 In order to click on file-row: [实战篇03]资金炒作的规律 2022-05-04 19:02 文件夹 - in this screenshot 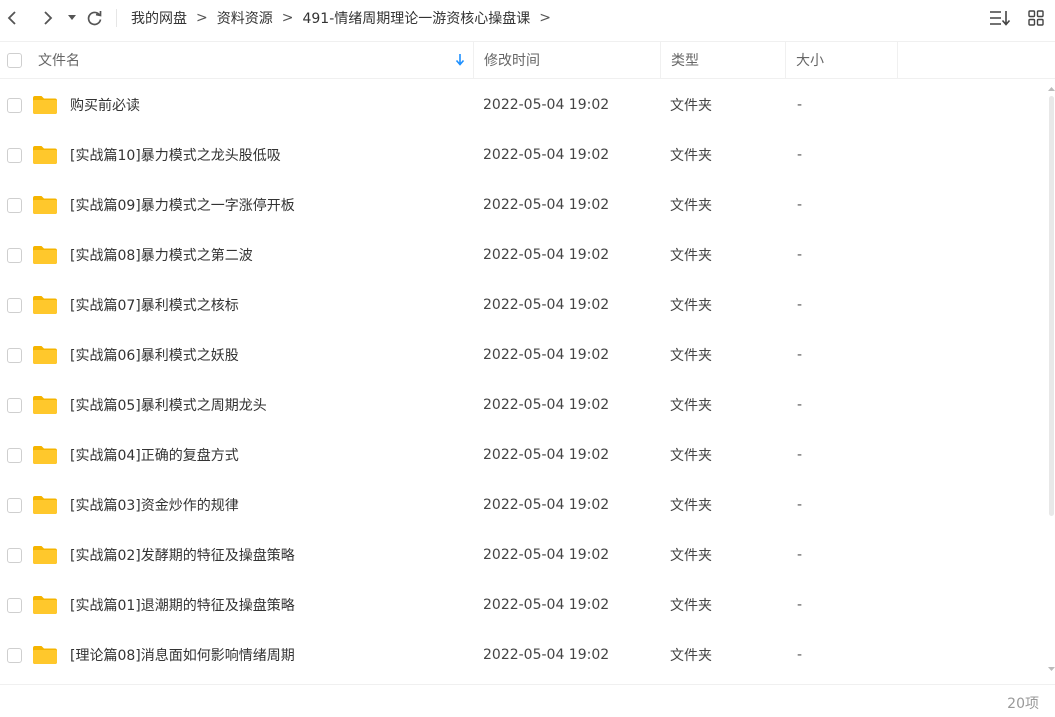, I will do `click(524, 505)`.